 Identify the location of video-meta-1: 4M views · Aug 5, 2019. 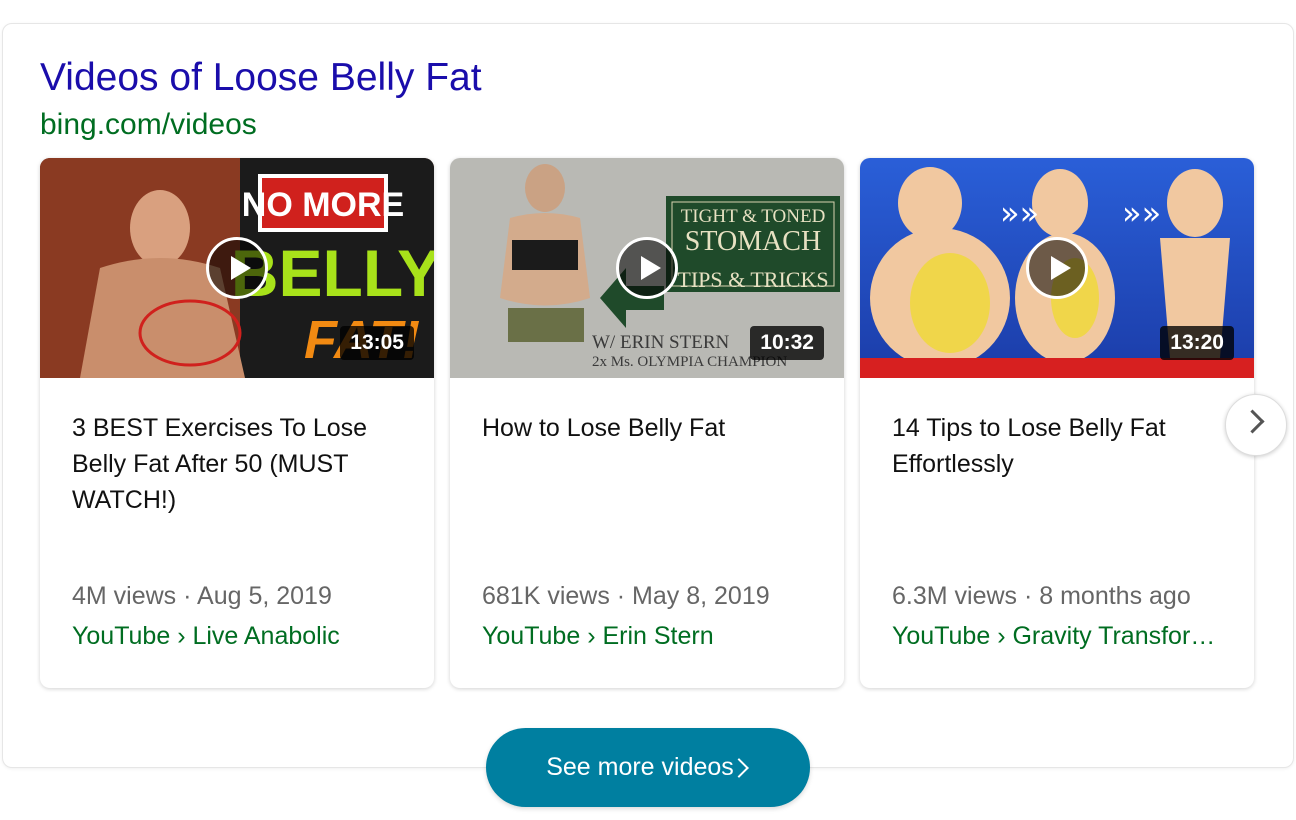
(202, 596).